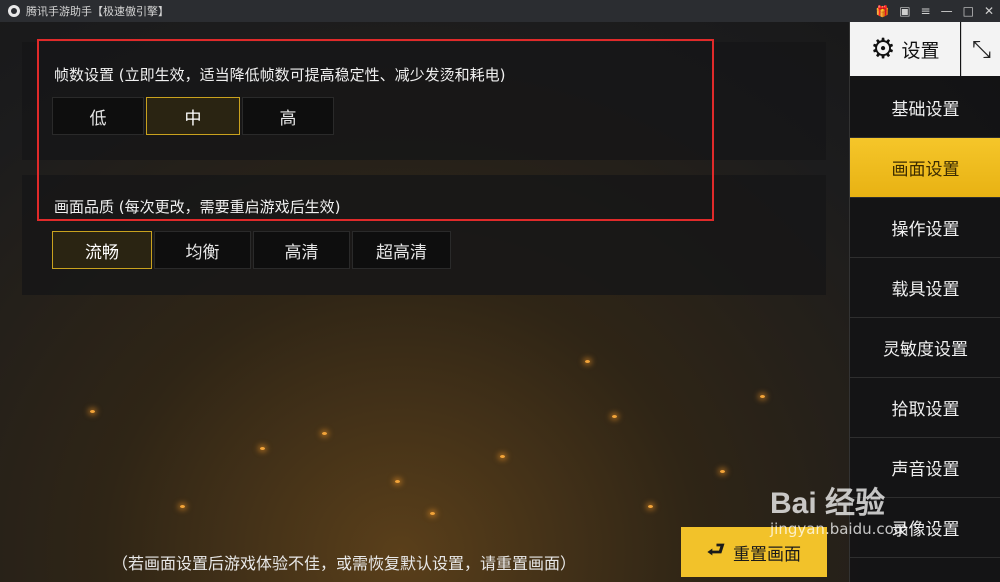 The height and width of the screenshot is (582, 1000). What do you see at coordinates (202, 250) in the screenshot?
I see `quality-option-balanced: 均衡` at bounding box center [202, 250].